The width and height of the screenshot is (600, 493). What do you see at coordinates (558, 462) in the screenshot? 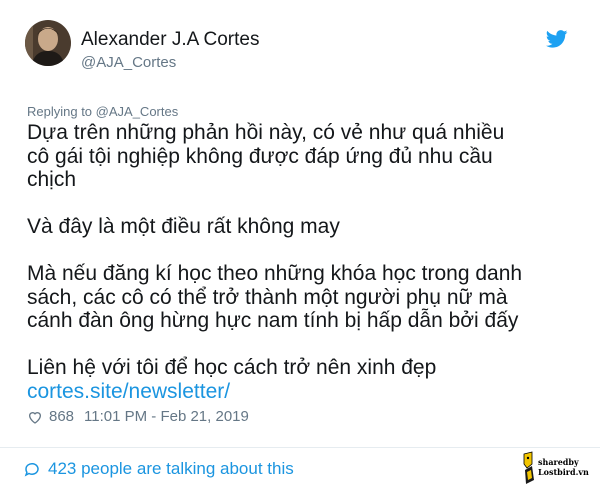
I see `watermark-line1: sharedby` at bounding box center [558, 462].